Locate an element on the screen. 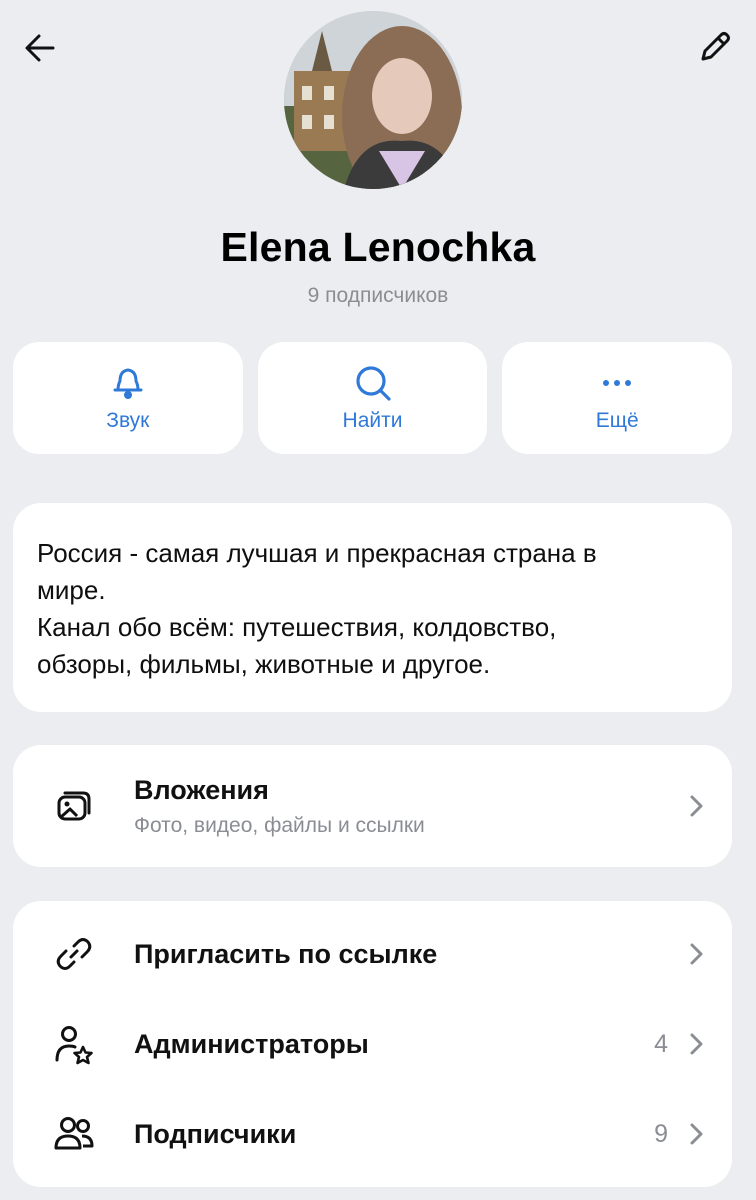 Image resolution: width=756 pixels, height=1200 pixels. search-label: Найти is located at coordinates (372, 420).